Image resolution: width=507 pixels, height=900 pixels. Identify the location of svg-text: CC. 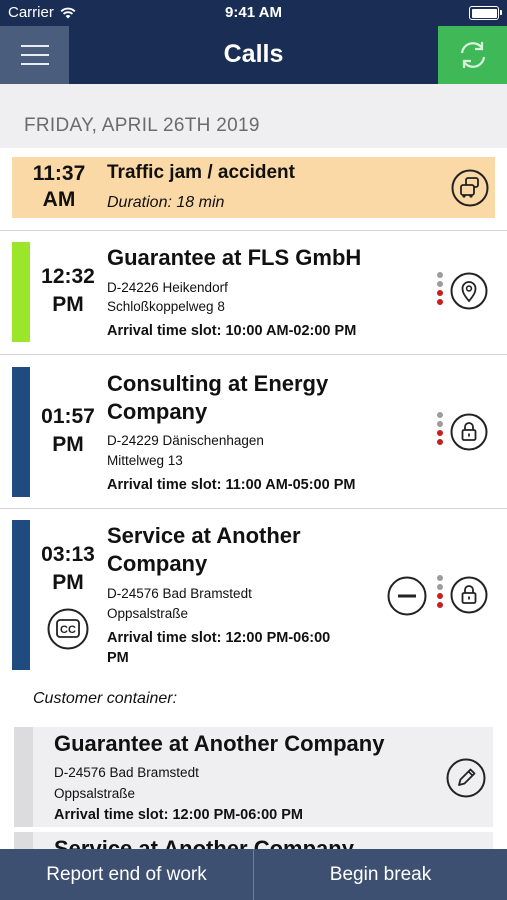
(68, 630).